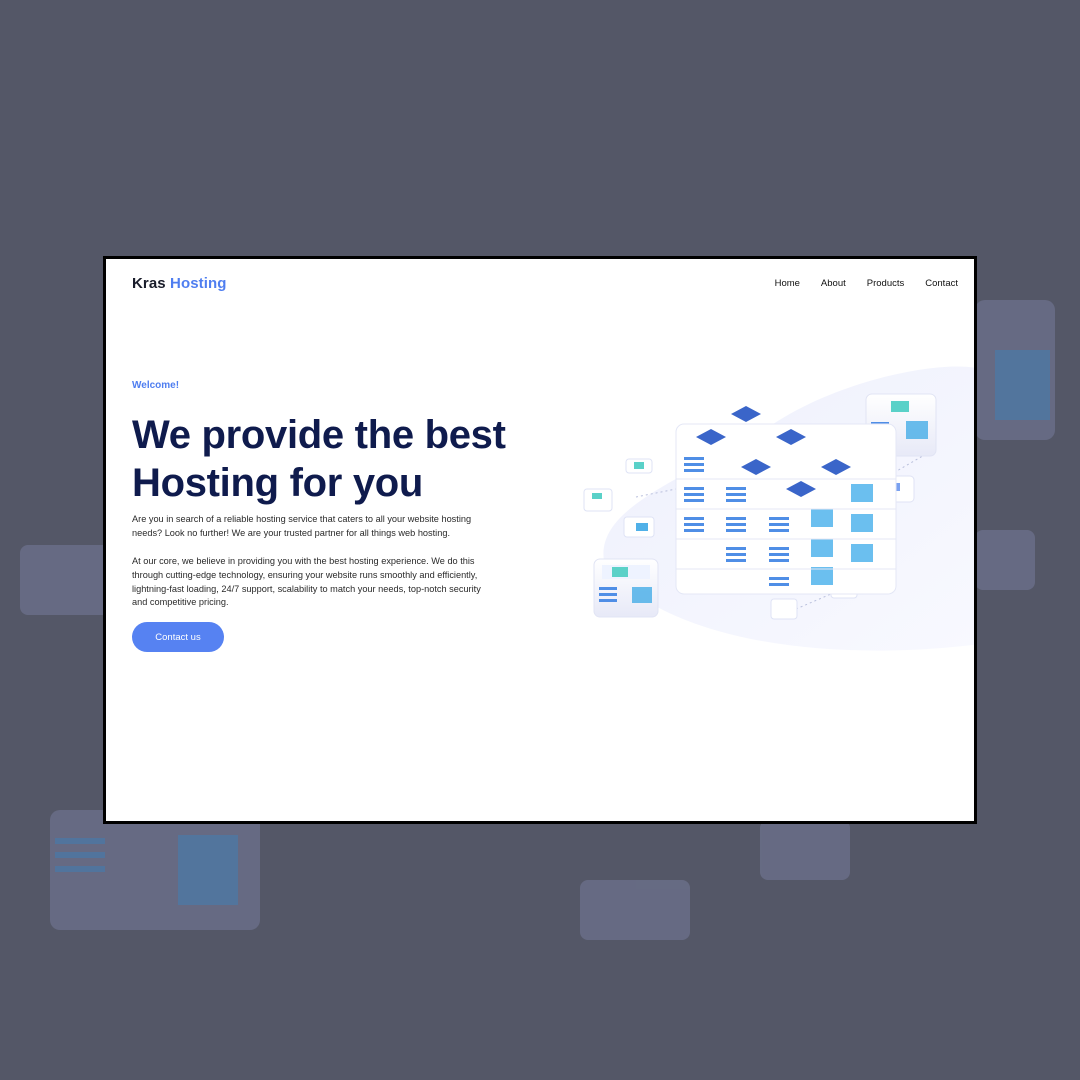 Image resolution: width=1080 pixels, height=1080 pixels. I want to click on brand-logo: Kras Hosting, so click(179, 283).